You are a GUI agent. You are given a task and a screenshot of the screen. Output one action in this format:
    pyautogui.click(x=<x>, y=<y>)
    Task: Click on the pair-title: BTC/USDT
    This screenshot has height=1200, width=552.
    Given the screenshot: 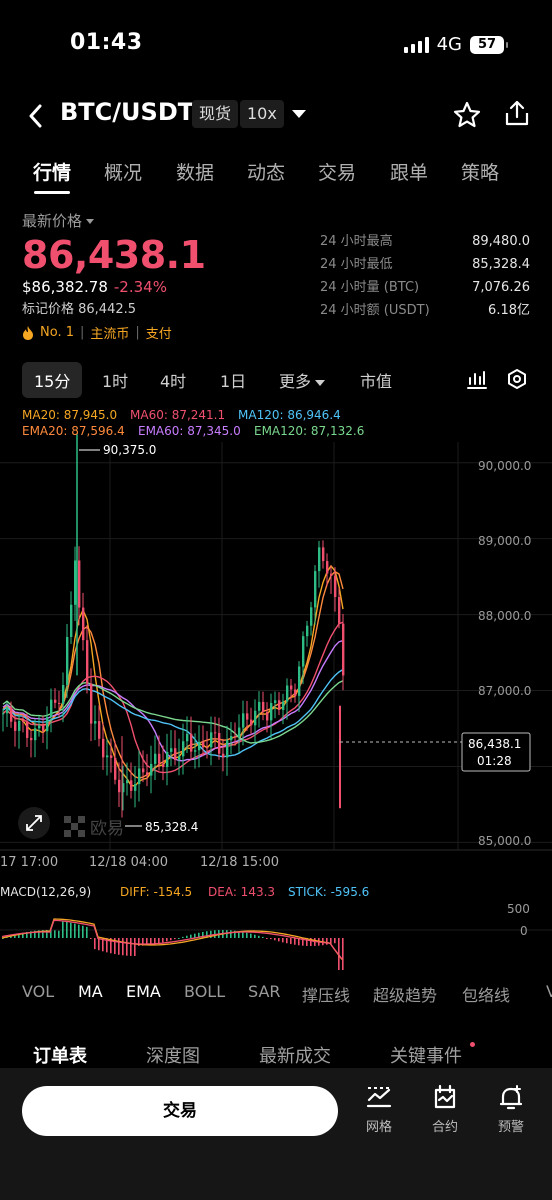 What is the action you would take?
    pyautogui.click(x=127, y=112)
    